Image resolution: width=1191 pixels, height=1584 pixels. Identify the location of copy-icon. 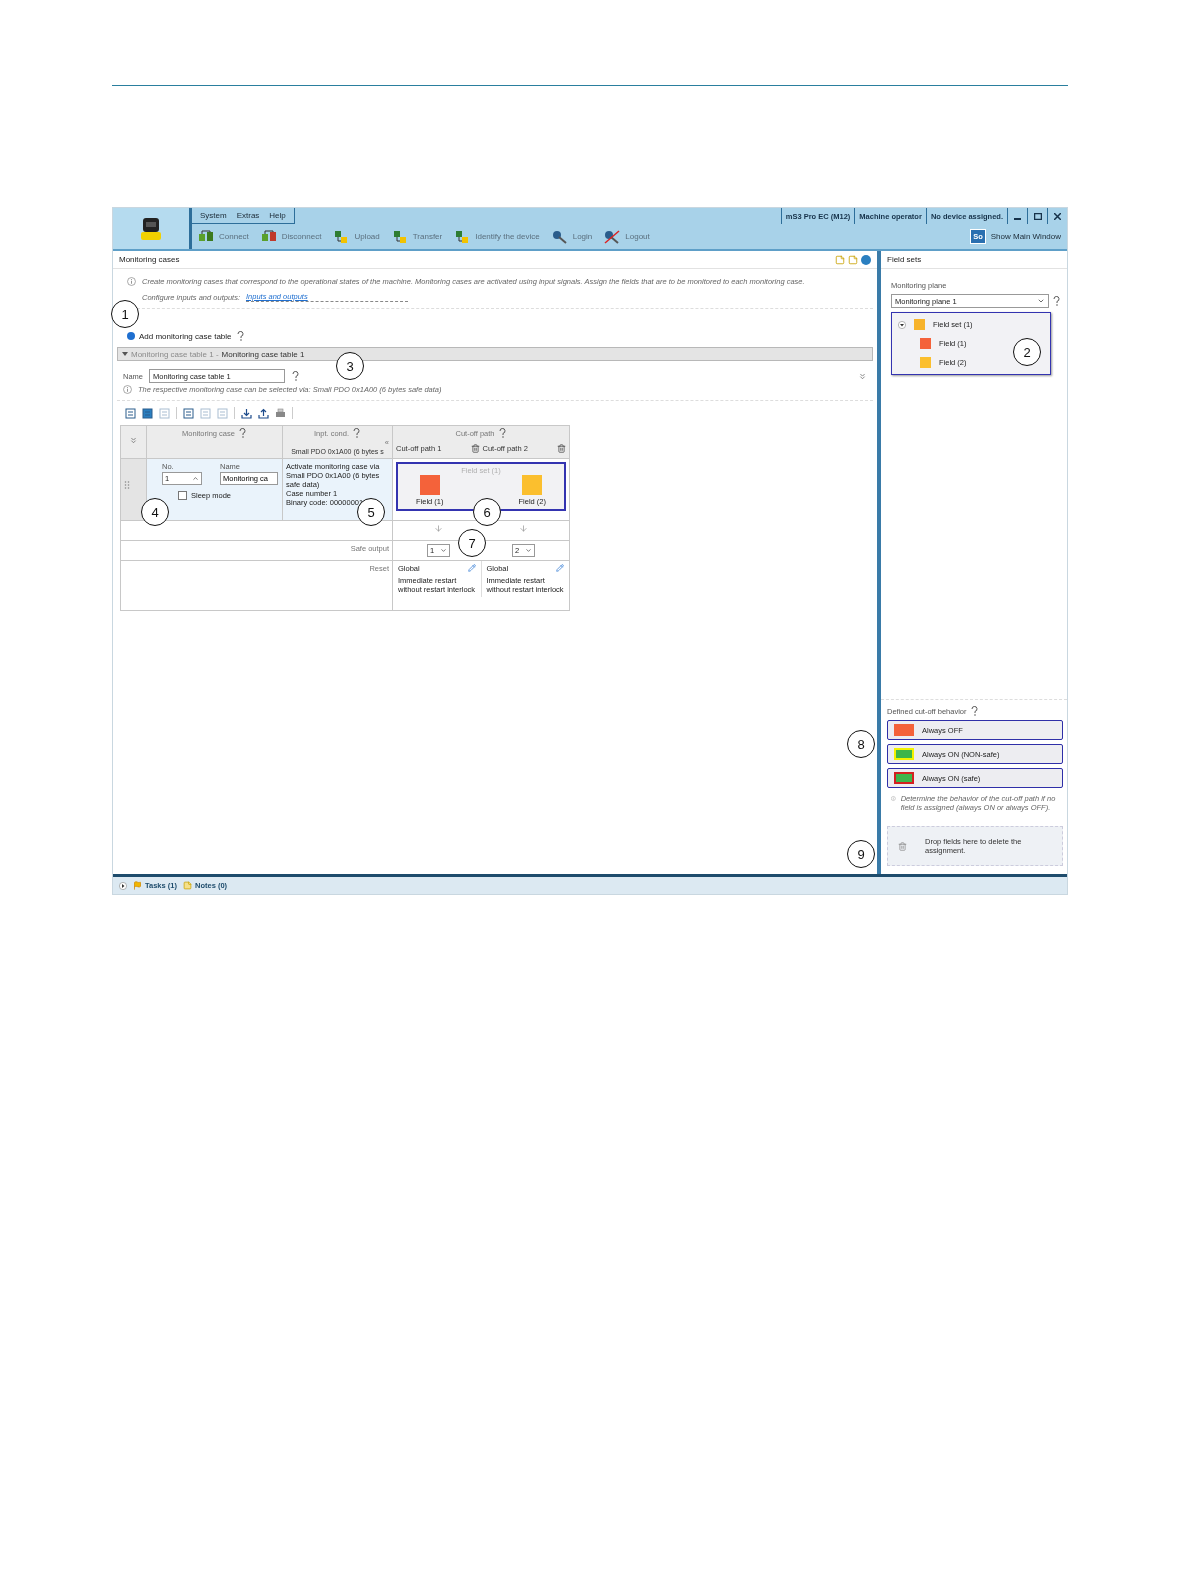
(147, 413).